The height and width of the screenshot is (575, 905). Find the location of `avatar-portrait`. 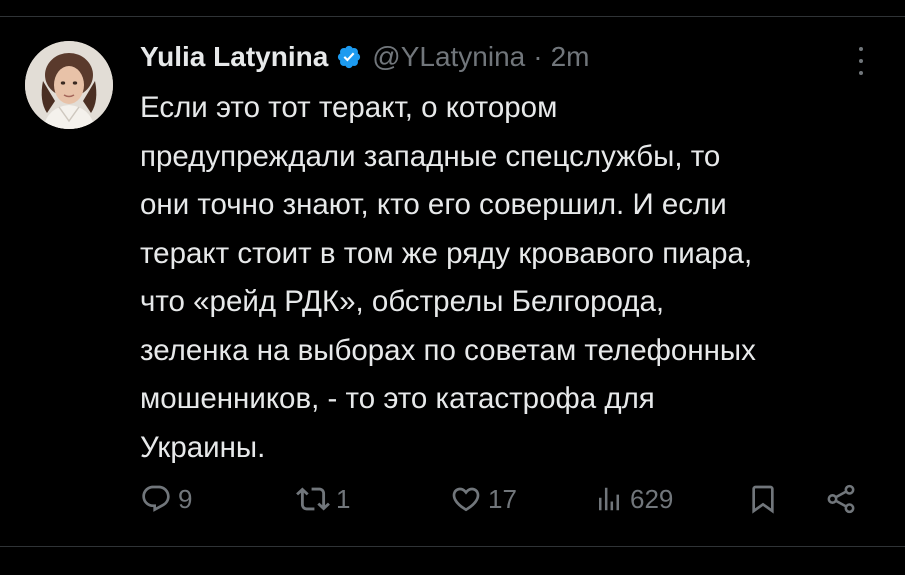

avatar-portrait is located at coordinates (69, 85).